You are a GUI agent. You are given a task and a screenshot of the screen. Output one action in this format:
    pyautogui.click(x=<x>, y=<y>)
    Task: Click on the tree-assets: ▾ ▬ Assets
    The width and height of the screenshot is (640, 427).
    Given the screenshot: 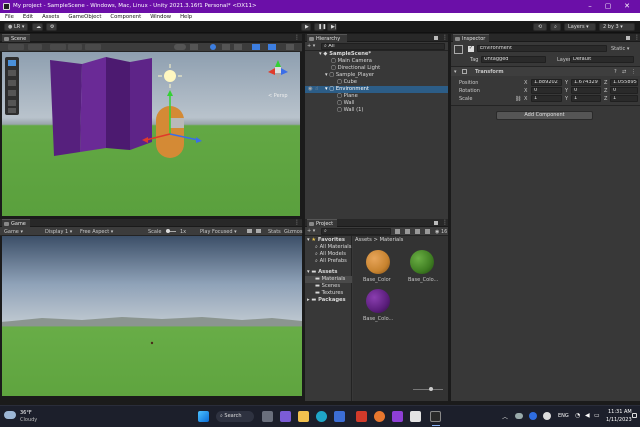 What is the action you would take?
    pyautogui.click(x=322, y=272)
    